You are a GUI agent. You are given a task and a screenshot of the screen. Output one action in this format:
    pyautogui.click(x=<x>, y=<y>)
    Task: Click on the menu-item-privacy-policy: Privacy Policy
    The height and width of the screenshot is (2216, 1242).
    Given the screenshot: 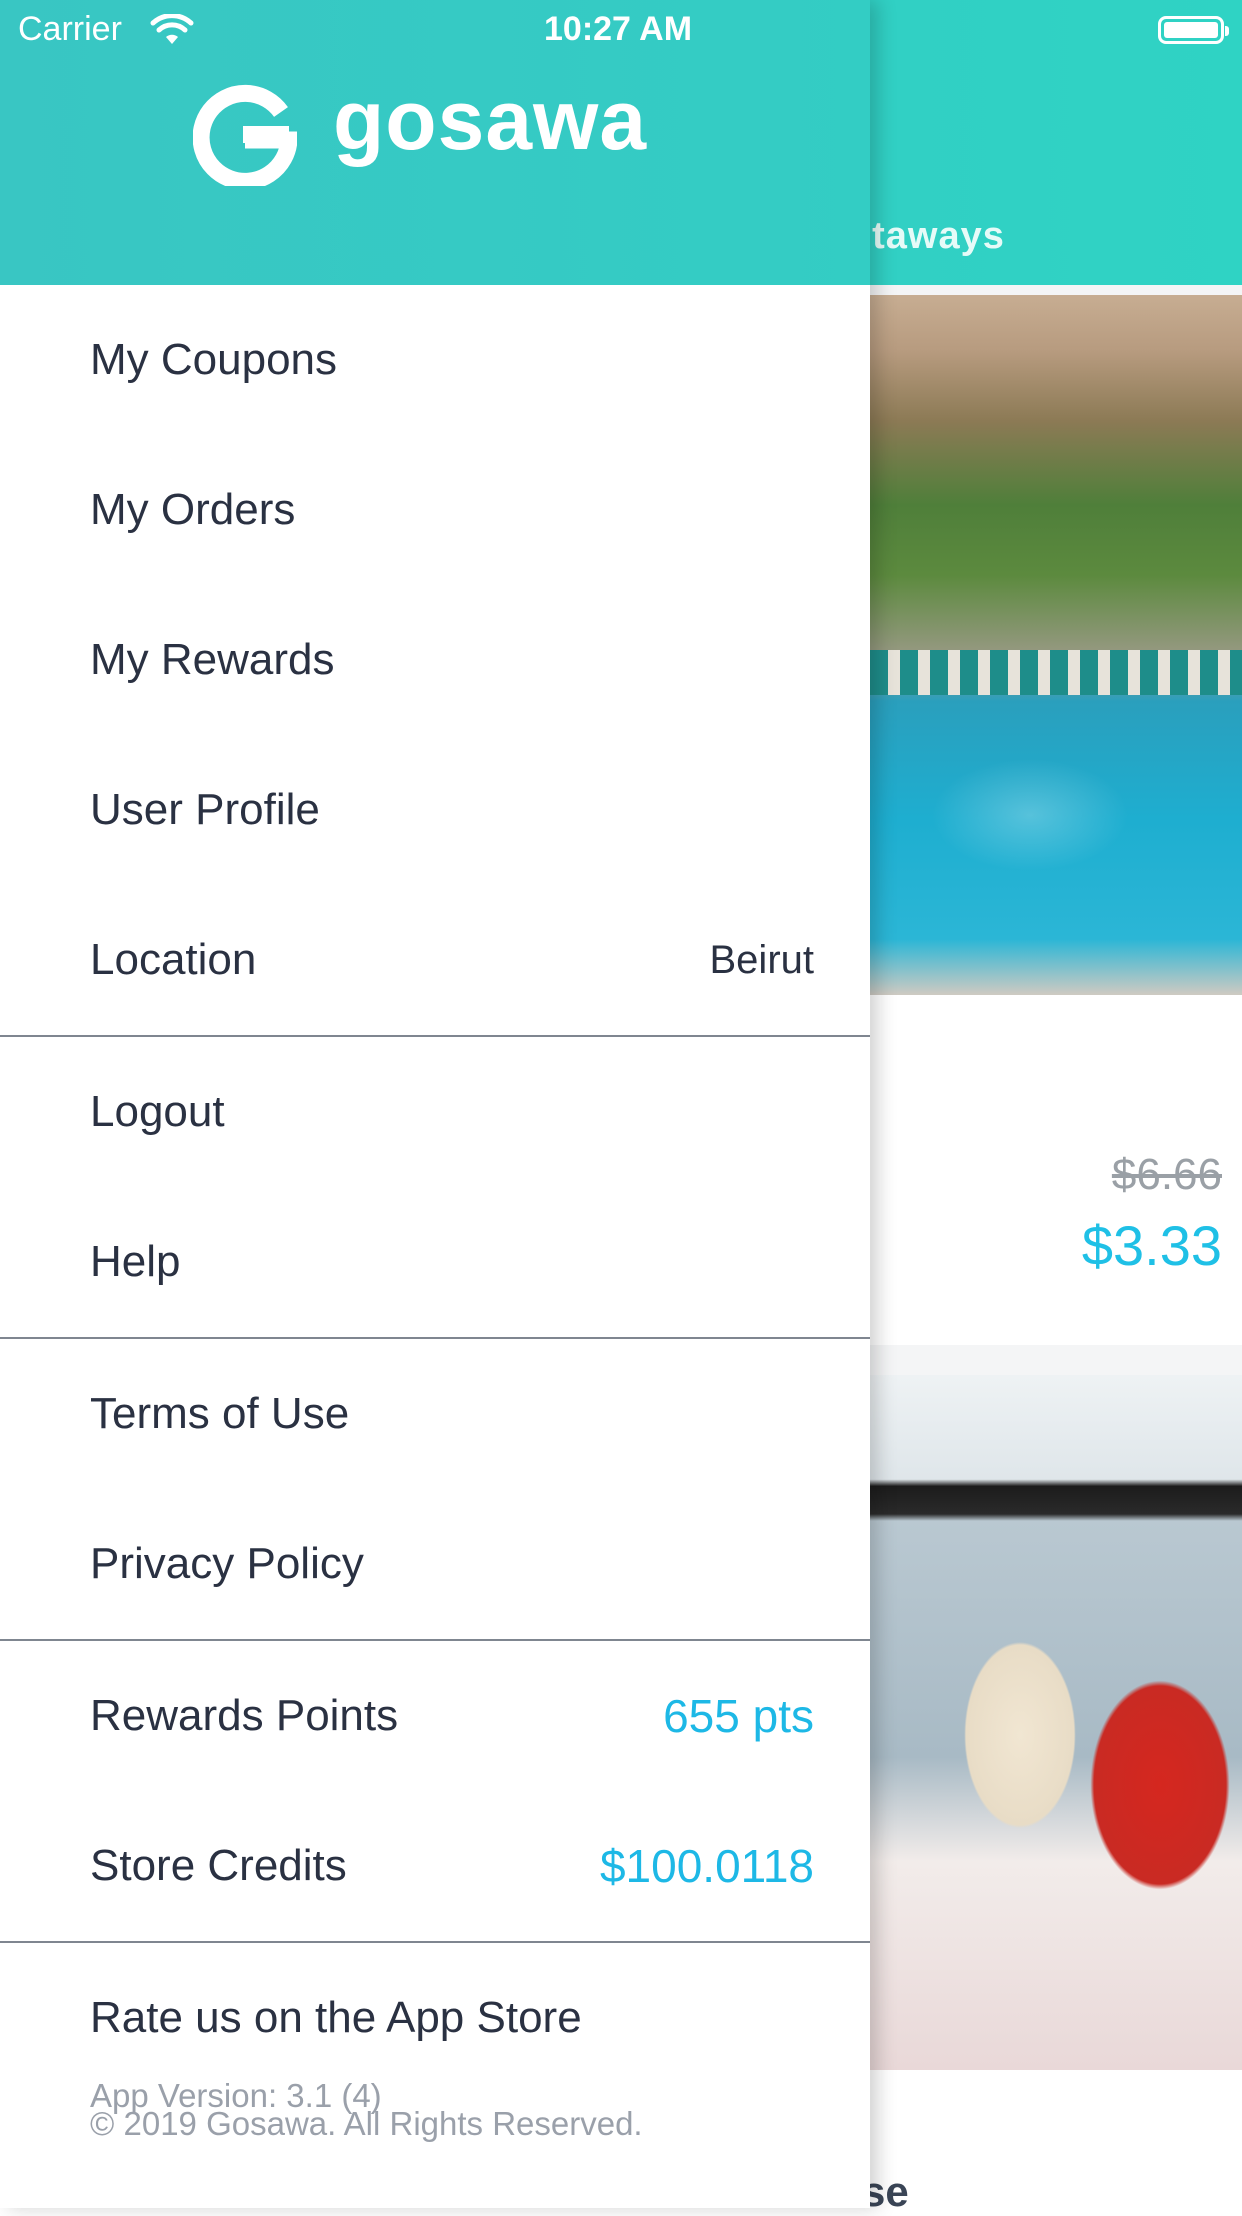 What is the action you would take?
    pyautogui.click(x=435, y=1564)
    